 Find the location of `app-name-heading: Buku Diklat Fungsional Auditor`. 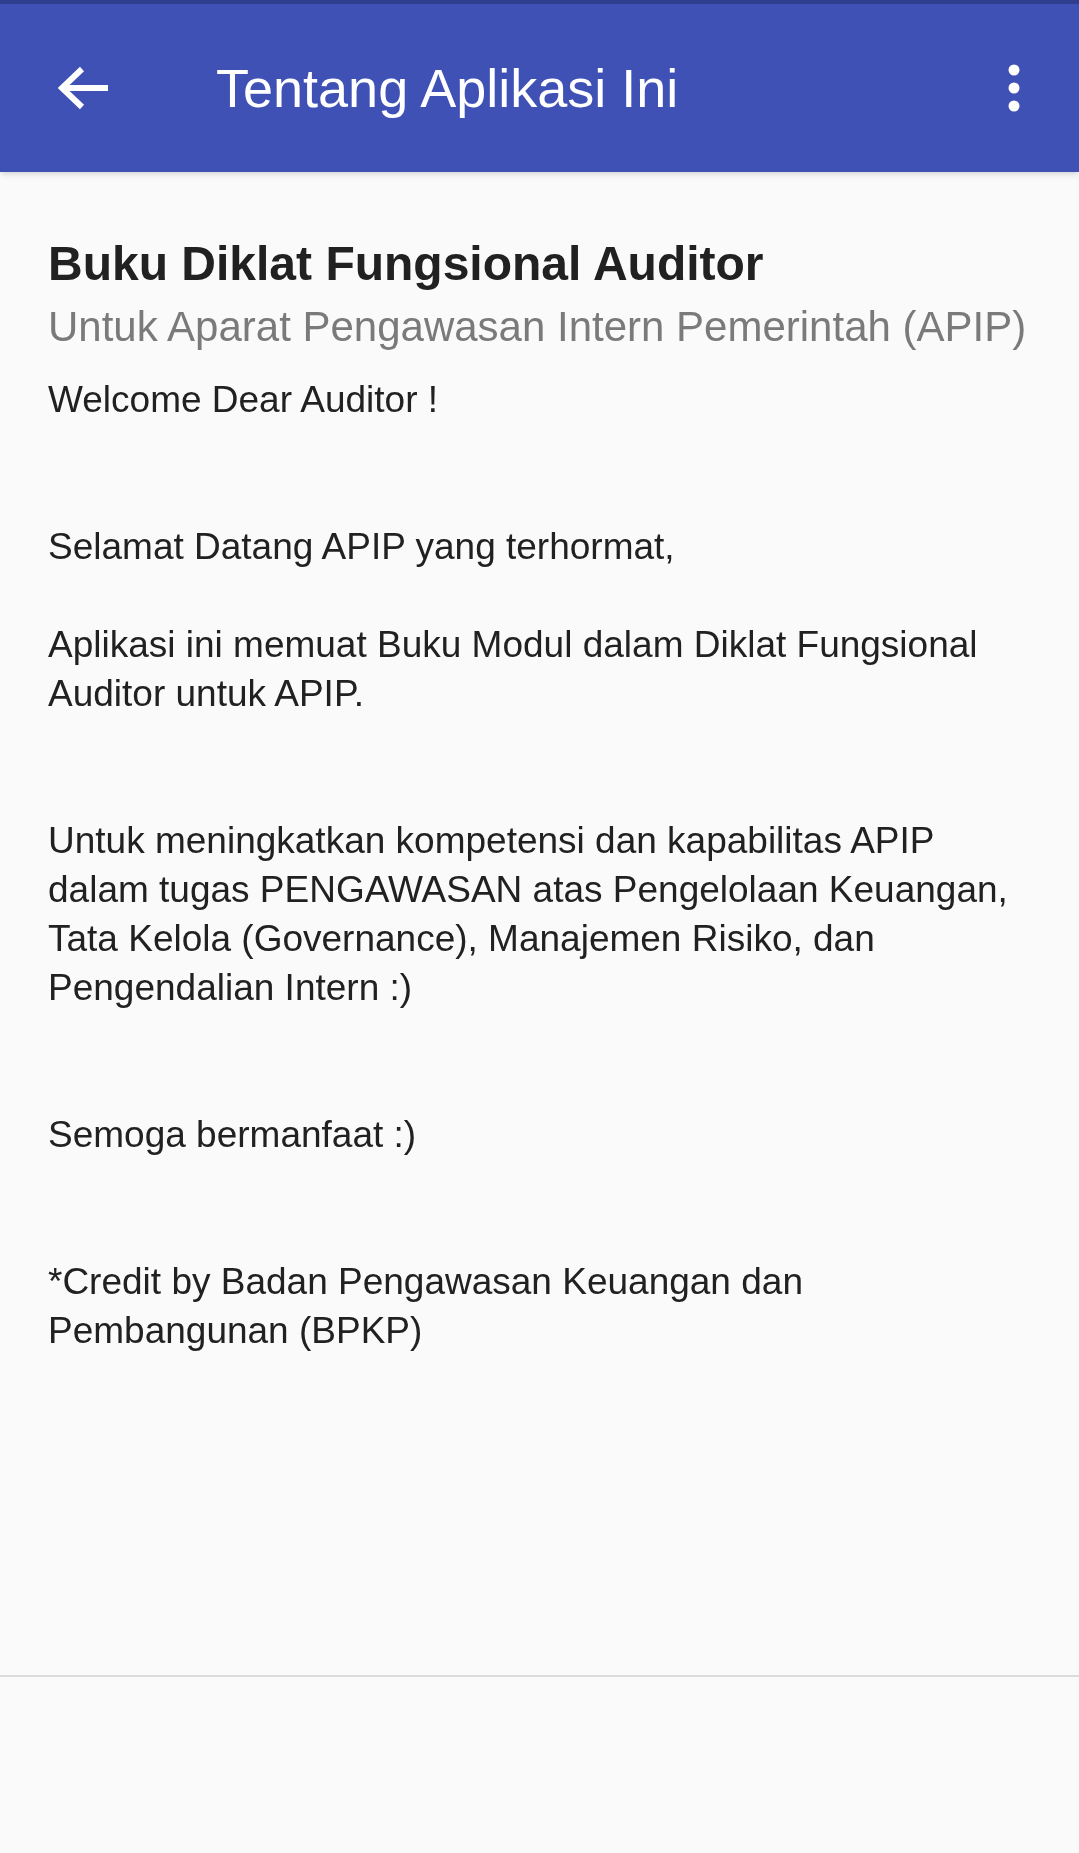

app-name-heading: Buku Diklat Fungsional Auditor is located at coordinates (406, 264).